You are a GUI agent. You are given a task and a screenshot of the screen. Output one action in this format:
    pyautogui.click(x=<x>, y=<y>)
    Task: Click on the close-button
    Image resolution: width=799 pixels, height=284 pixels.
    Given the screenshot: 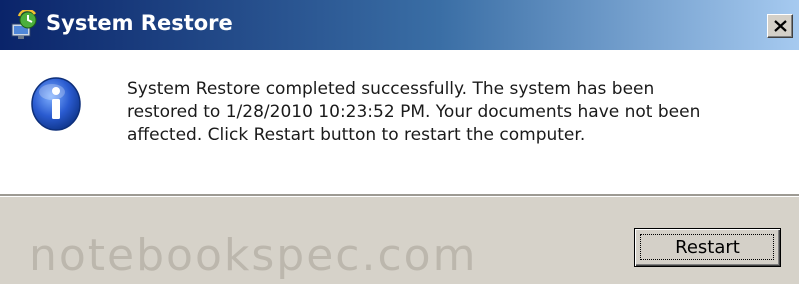 What is the action you would take?
    pyautogui.click(x=780, y=26)
    